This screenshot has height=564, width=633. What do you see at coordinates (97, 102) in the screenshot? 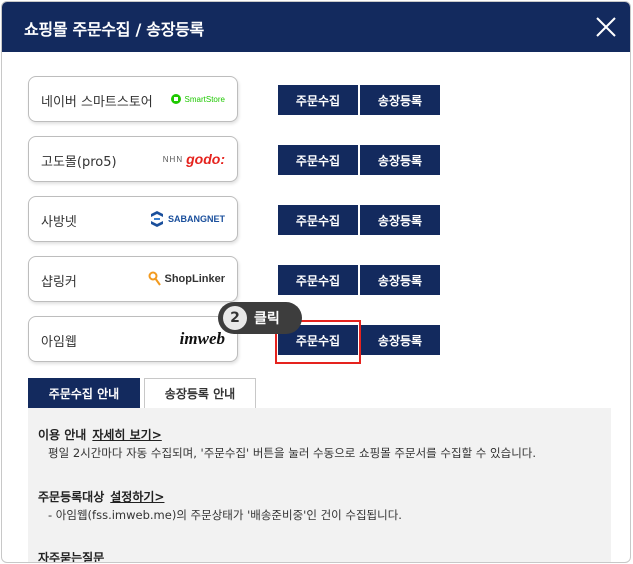
I see `mall-name: 네이버 스마트스토어` at bounding box center [97, 102].